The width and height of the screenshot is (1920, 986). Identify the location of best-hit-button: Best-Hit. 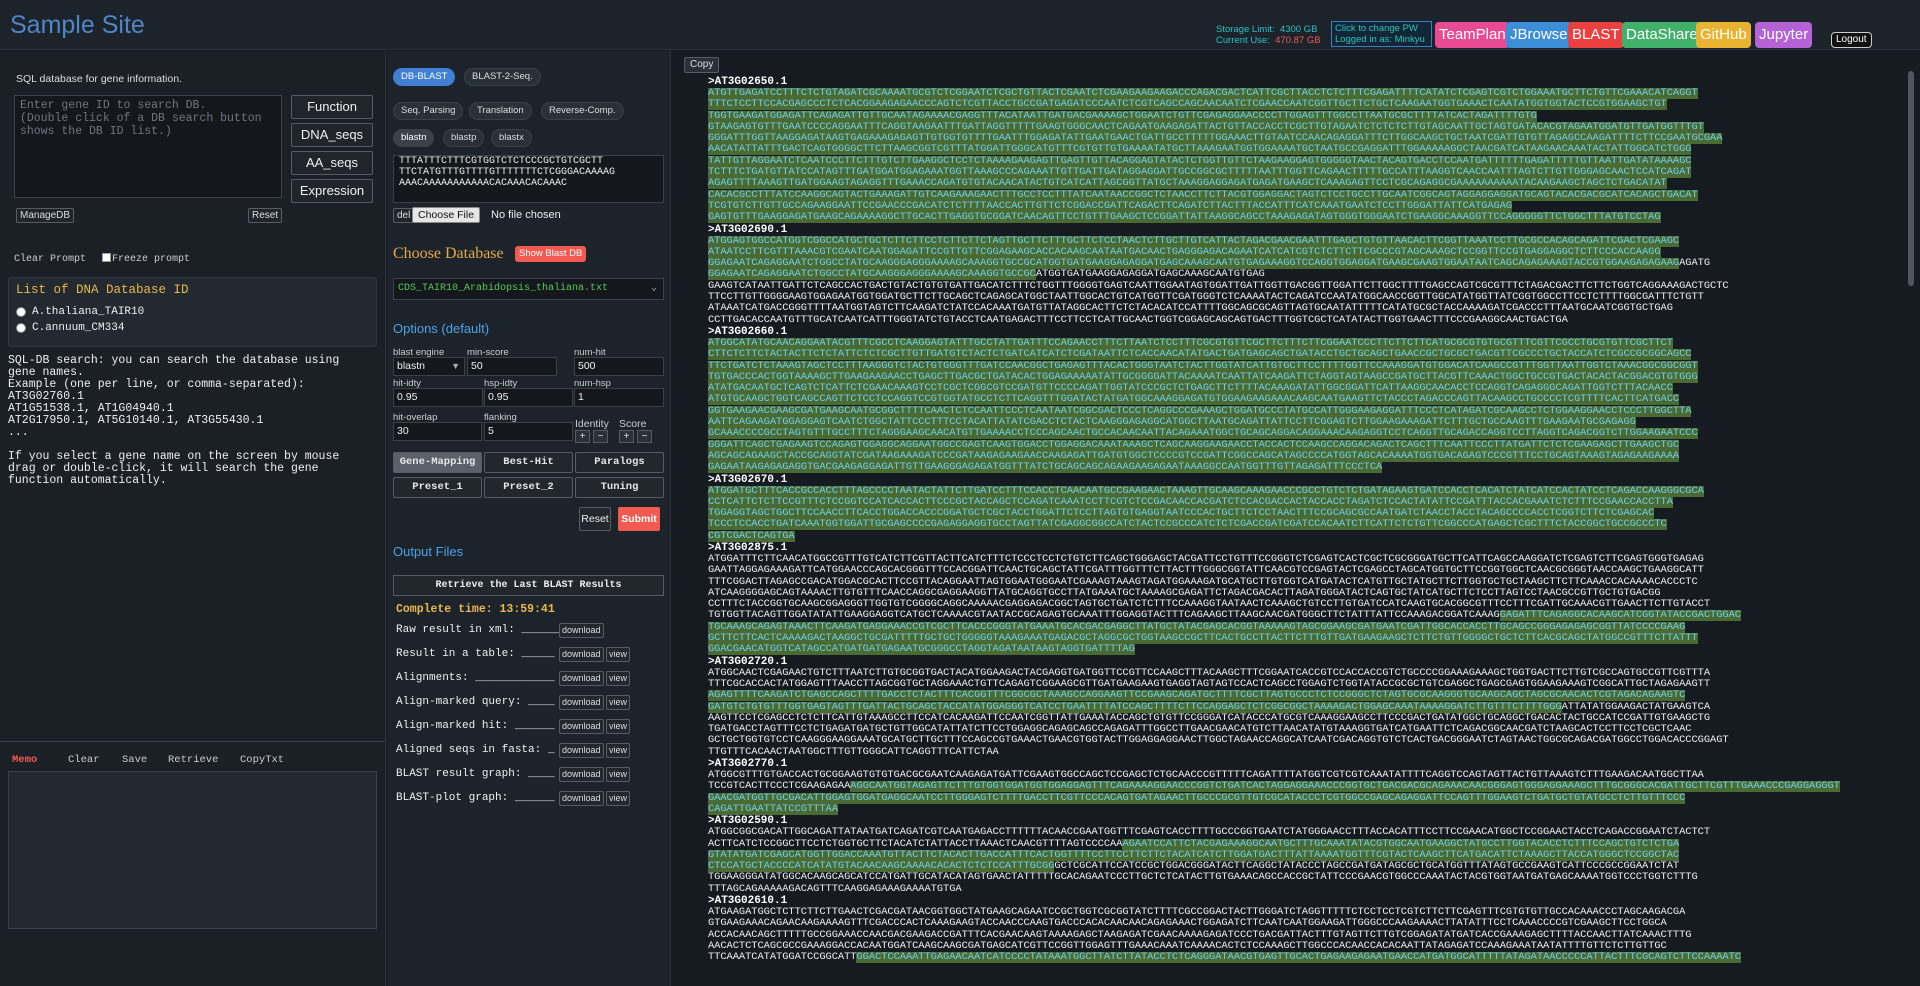
(528, 462).